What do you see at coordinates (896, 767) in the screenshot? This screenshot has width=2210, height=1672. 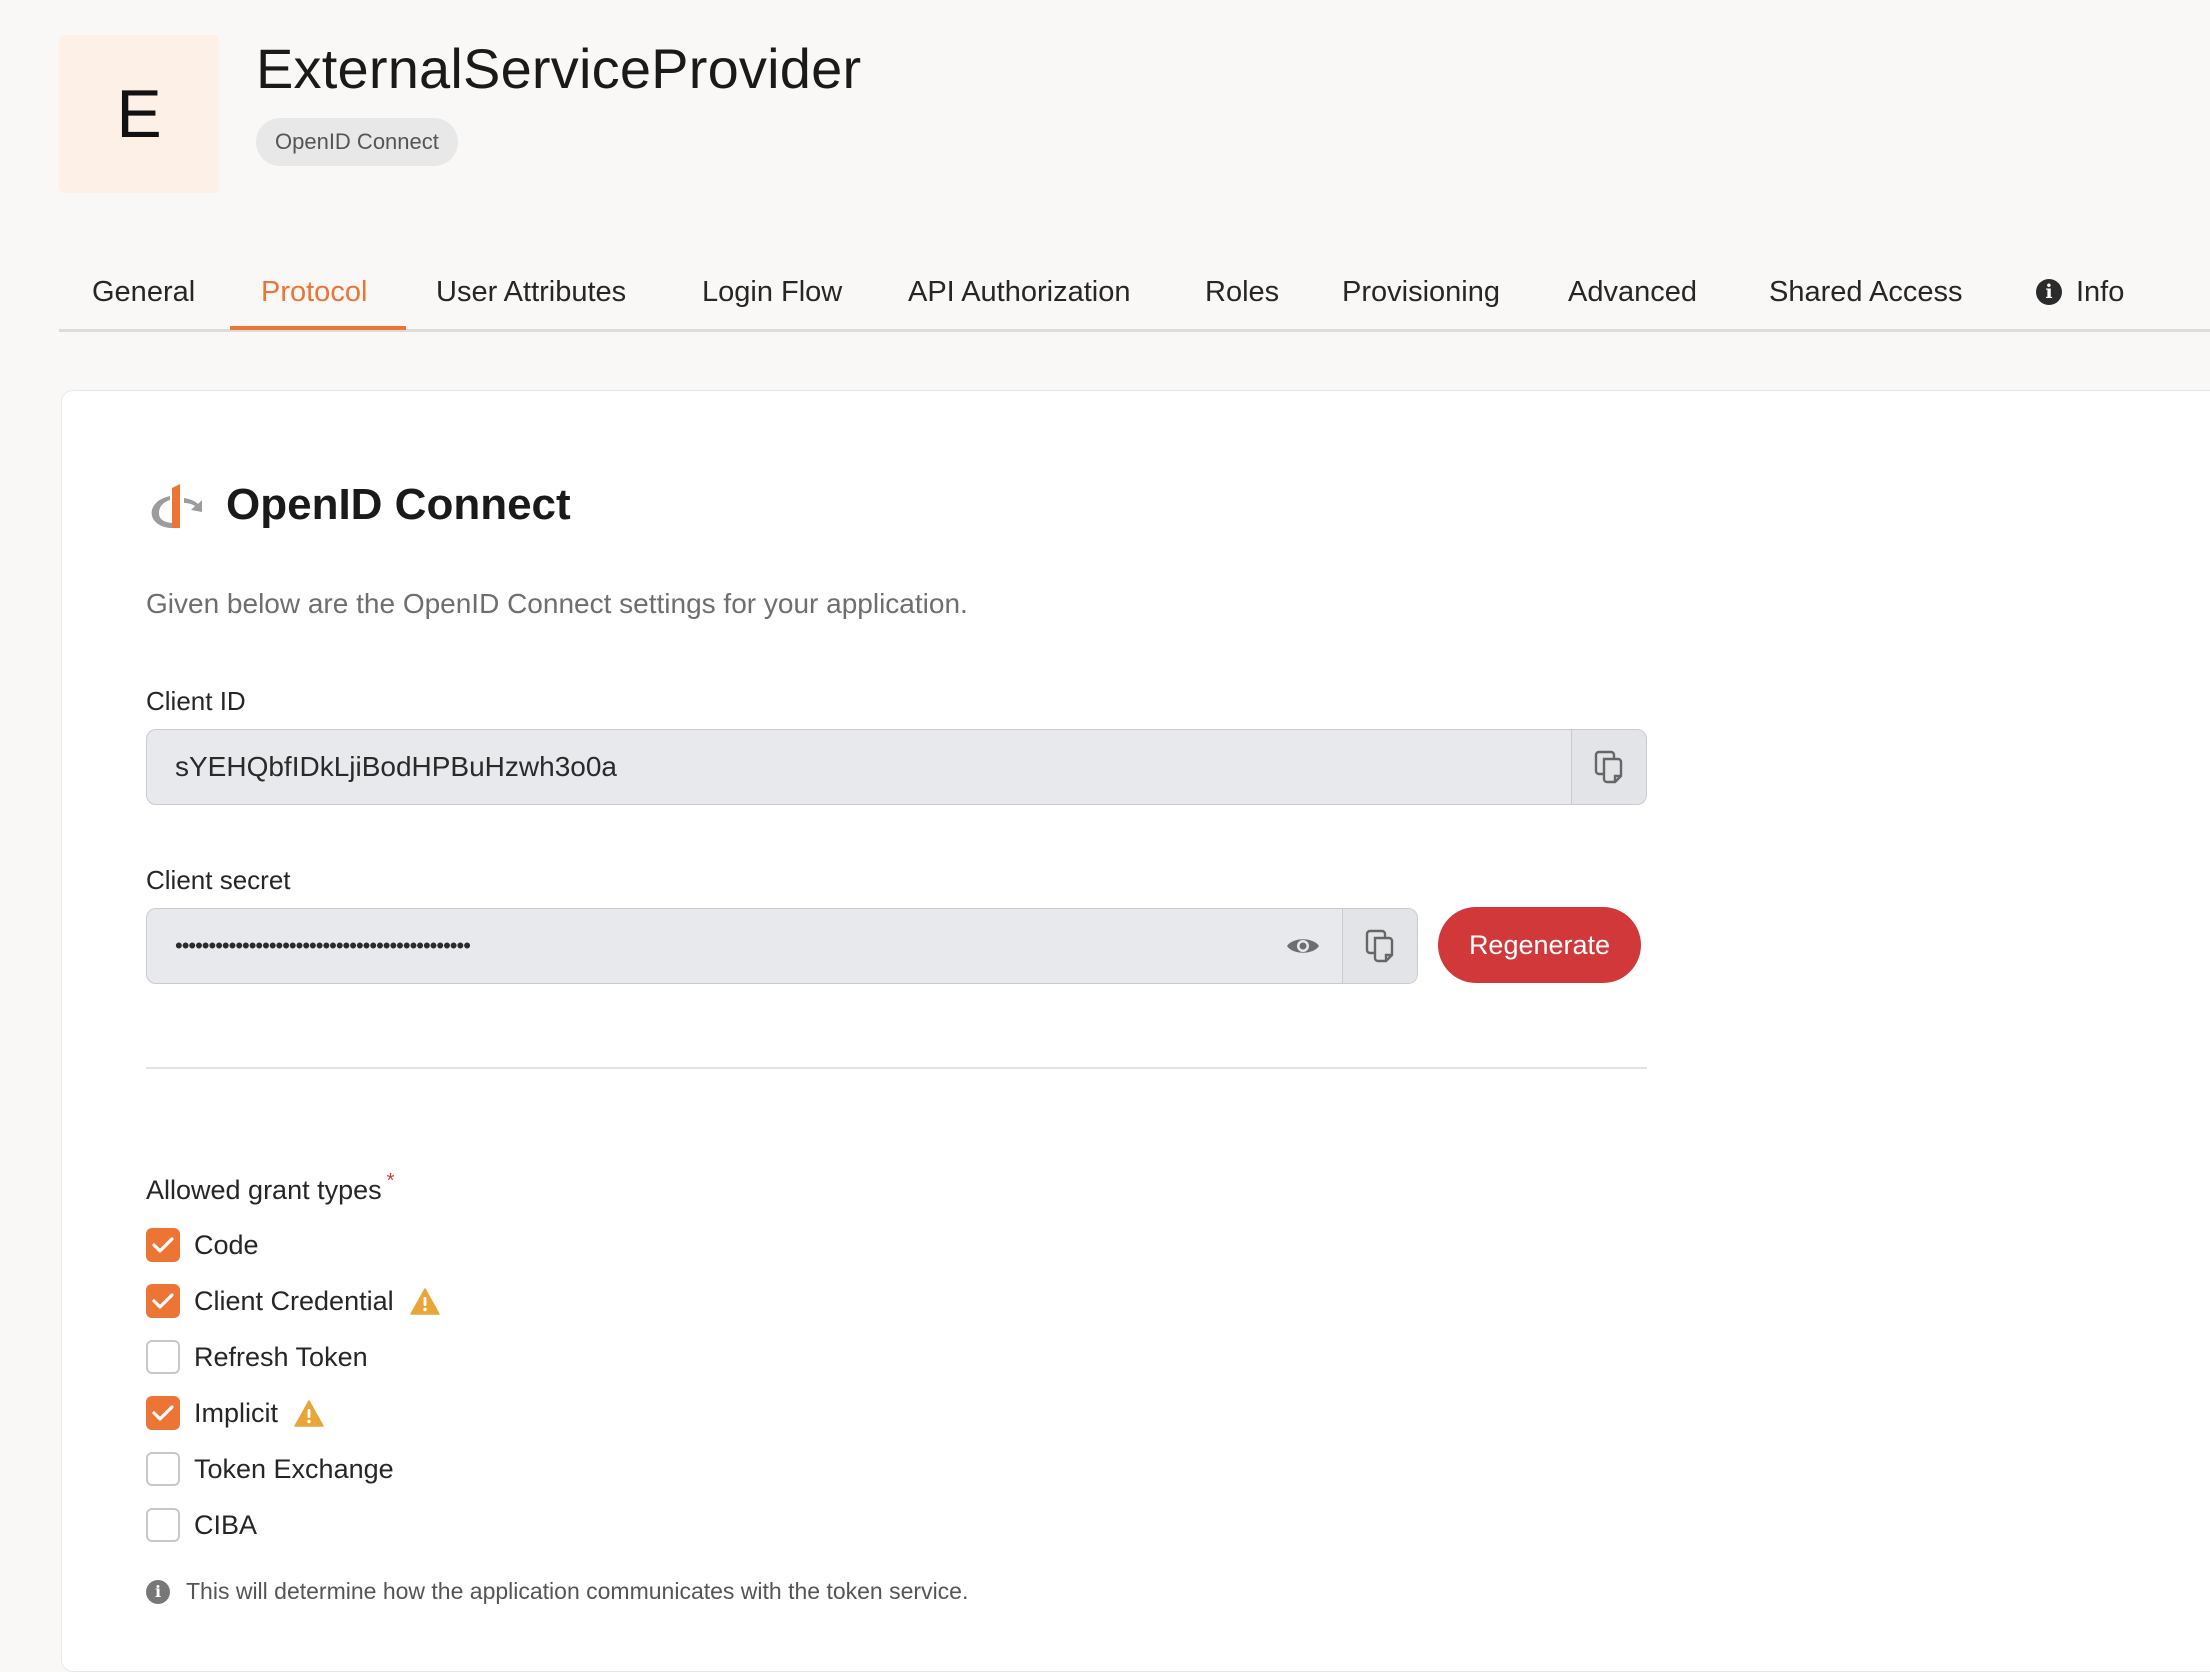 I see `client-id-field: sYEHQbfIDkLjiBodHPBuHzwh3o0a` at bounding box center [896, 767].